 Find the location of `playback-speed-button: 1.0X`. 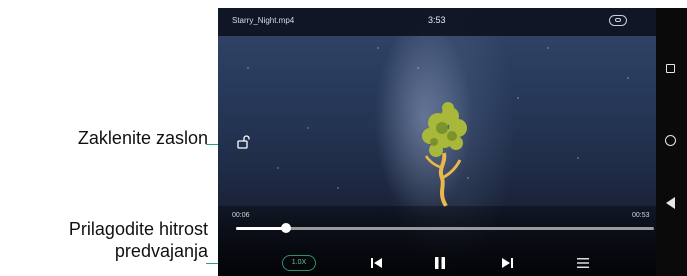

playback-speed-button: 1.0X is located at coordinates (299, 263).